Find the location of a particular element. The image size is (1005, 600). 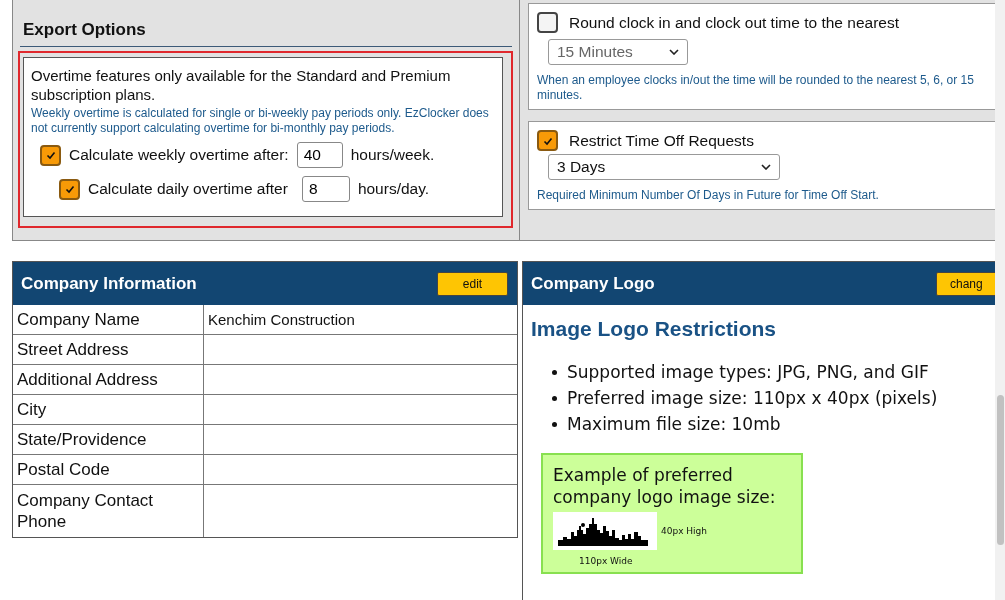

field-label: Postal Code is located at coordinates (108, 469).